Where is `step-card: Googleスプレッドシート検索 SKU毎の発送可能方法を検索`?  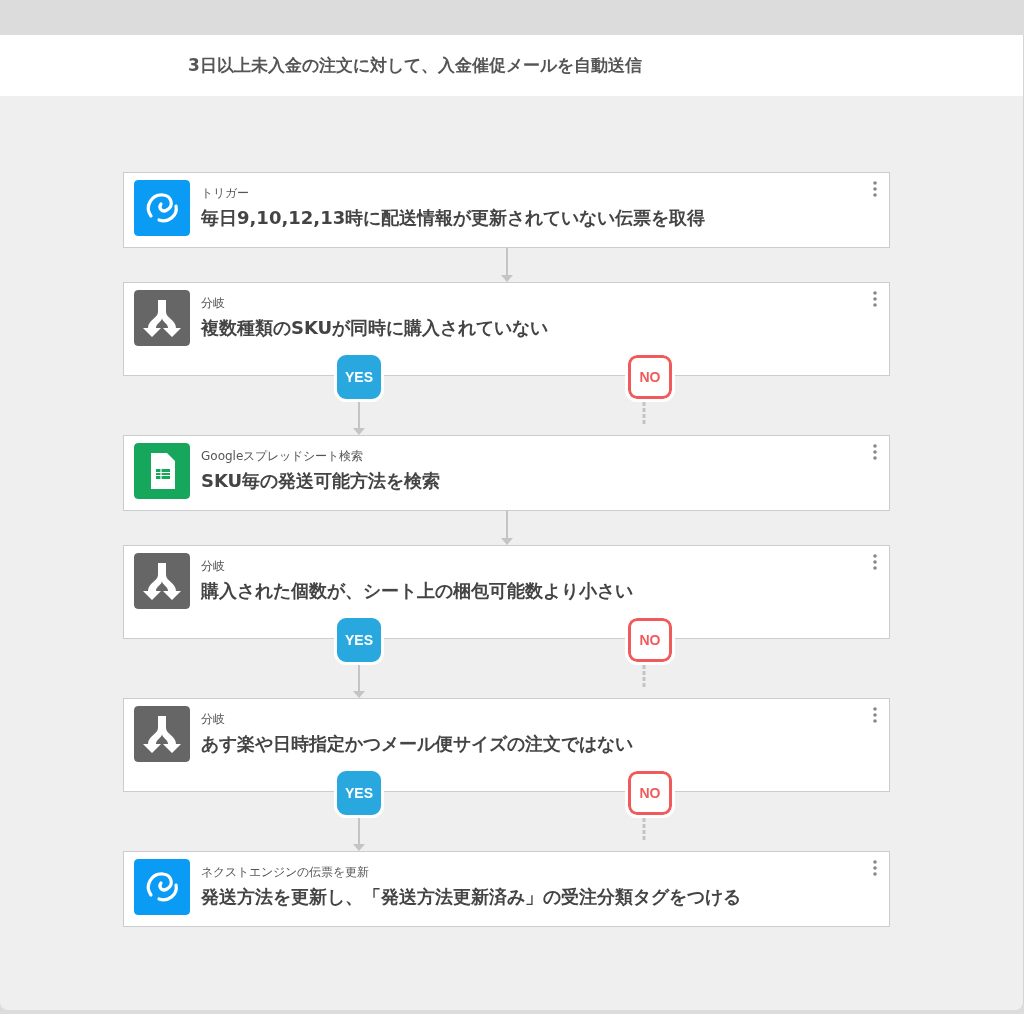
step-card: Googleスプレッドシート検索 SKU毎の発送可能方法を検索 is located at coordinates (506, 473).